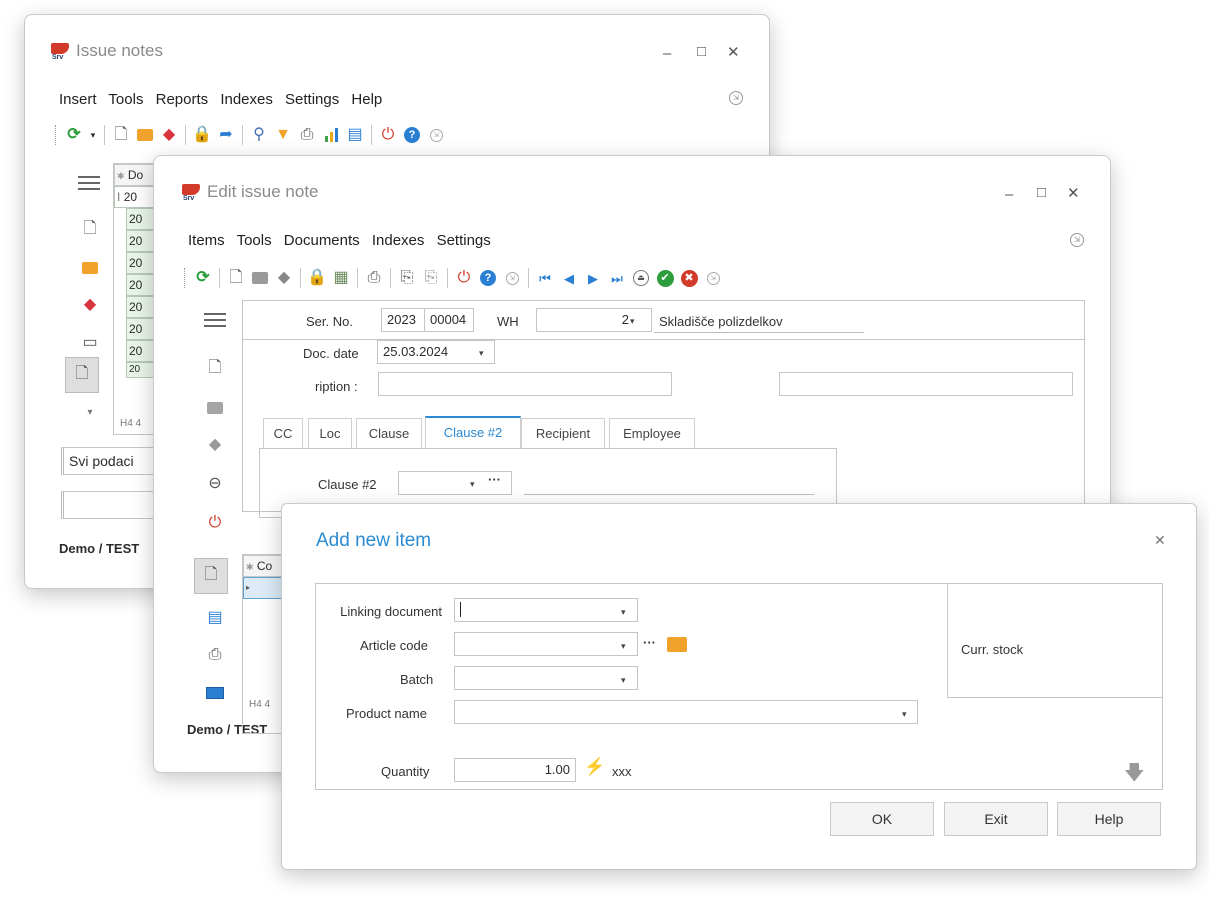 The width and height of the screenshot is (1209, 902). Describe the element at coordinates (1134, 775) in the screenshot. I see `down-arrow-icon: 🡇` at that location.